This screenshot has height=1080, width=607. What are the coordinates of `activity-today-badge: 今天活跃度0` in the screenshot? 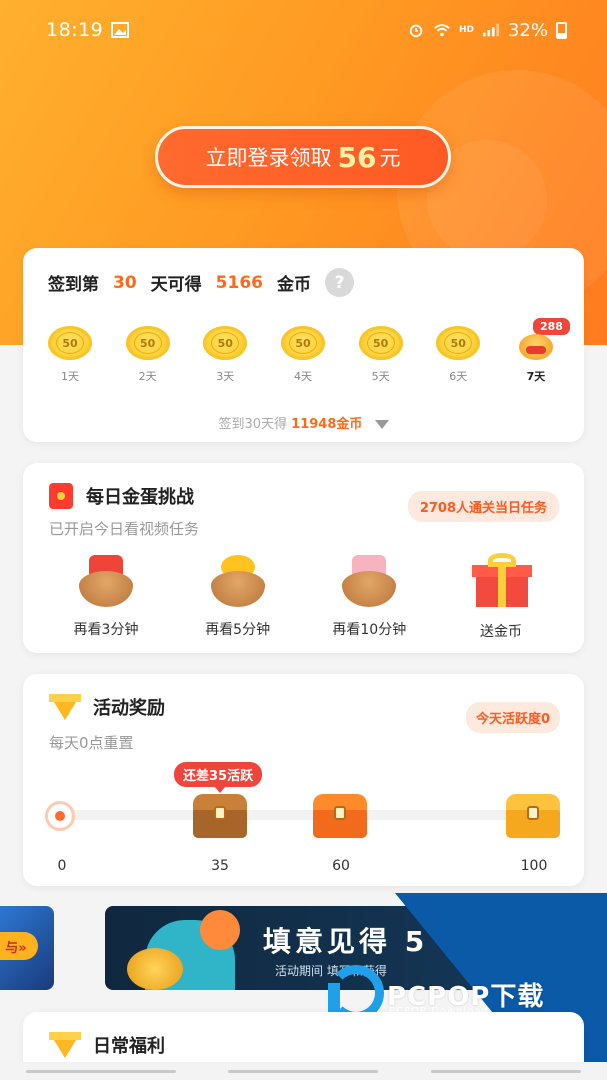 It's located at (512, 717).